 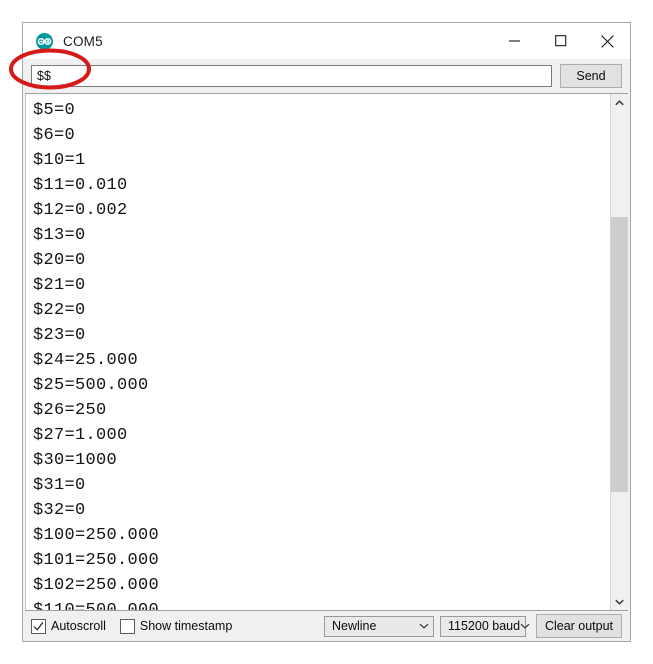 What do you see at coordinates (86, 360) in the screenshot?
I see `console-line: $24=25.000` at bounding box center [86, 360].